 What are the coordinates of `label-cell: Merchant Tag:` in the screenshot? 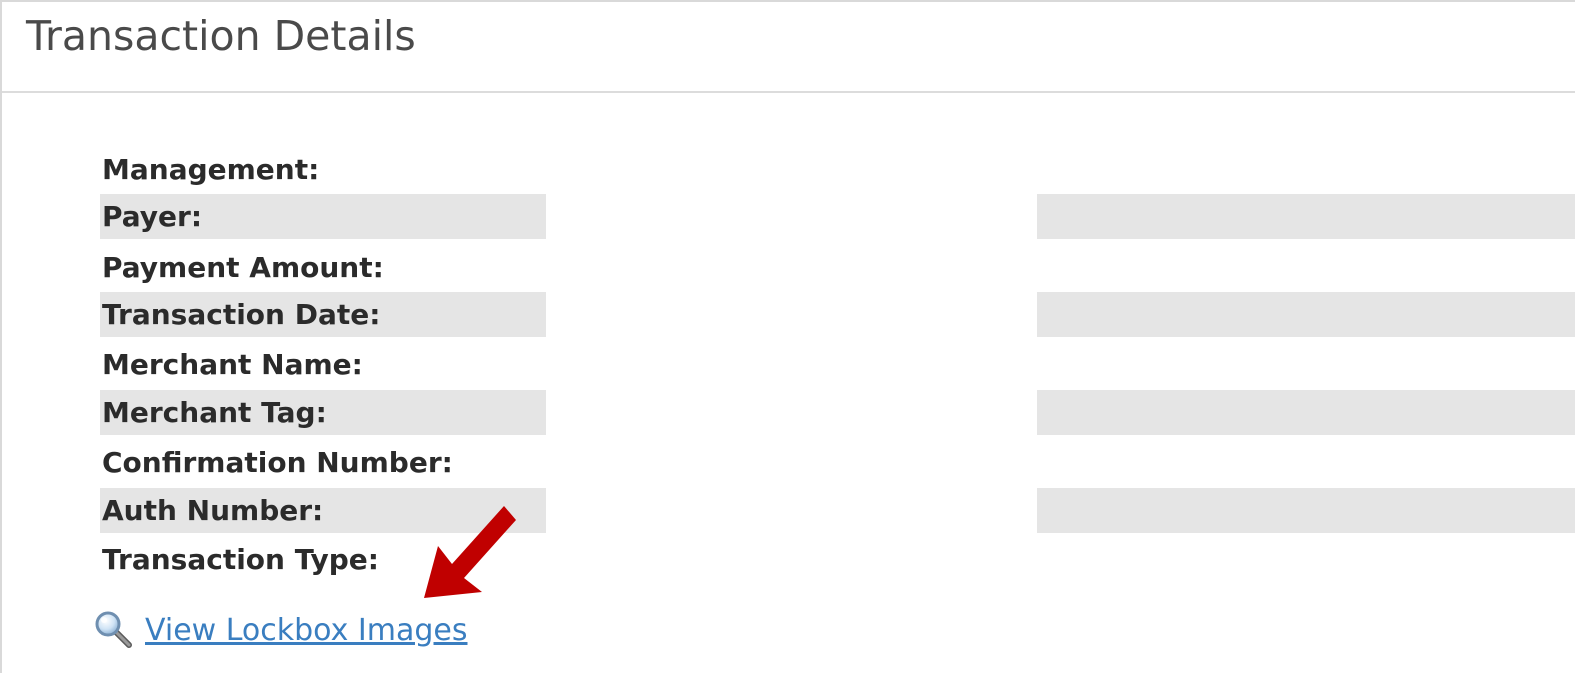 It's located at (323, 412).